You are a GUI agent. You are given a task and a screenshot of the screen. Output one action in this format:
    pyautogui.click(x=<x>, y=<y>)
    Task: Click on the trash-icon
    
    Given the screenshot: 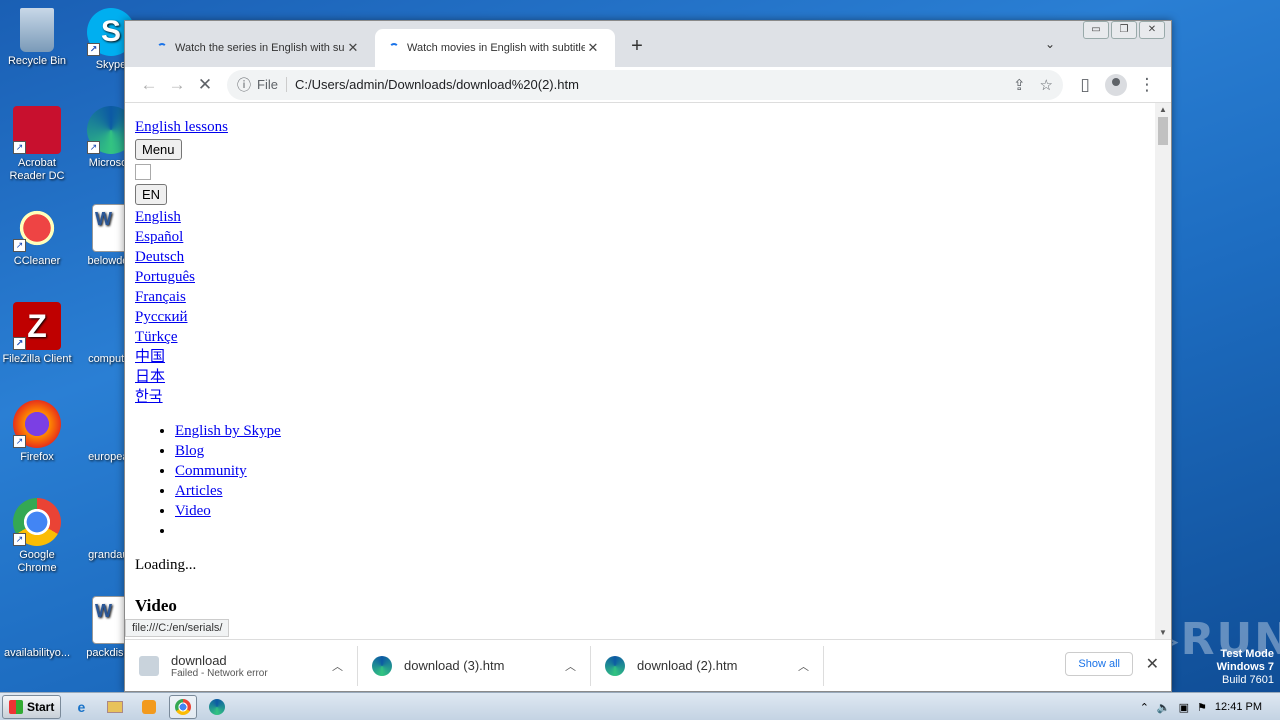 What is the action you would take?
    pyautogui.click(x=37, y=30)
    